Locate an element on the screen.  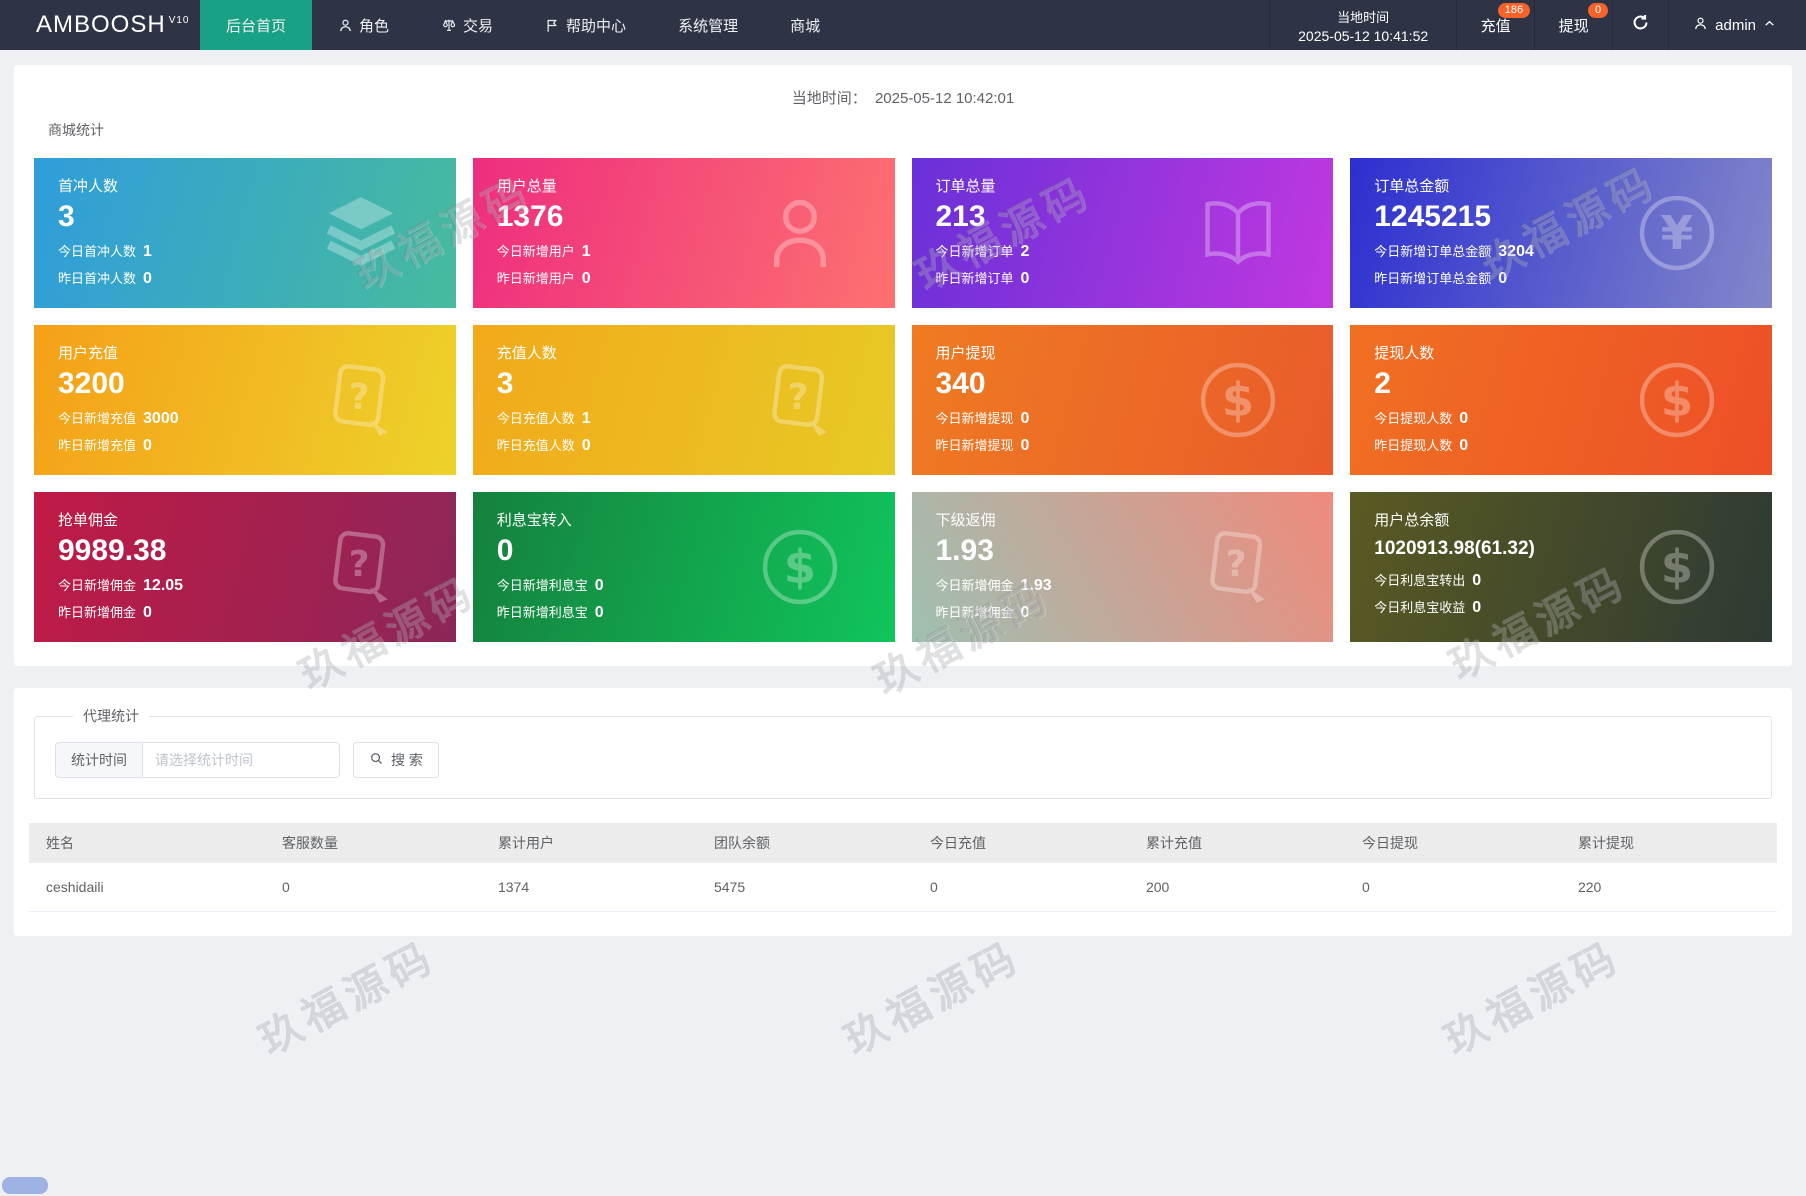
stat-time-input is located at coordinates (241, 760).